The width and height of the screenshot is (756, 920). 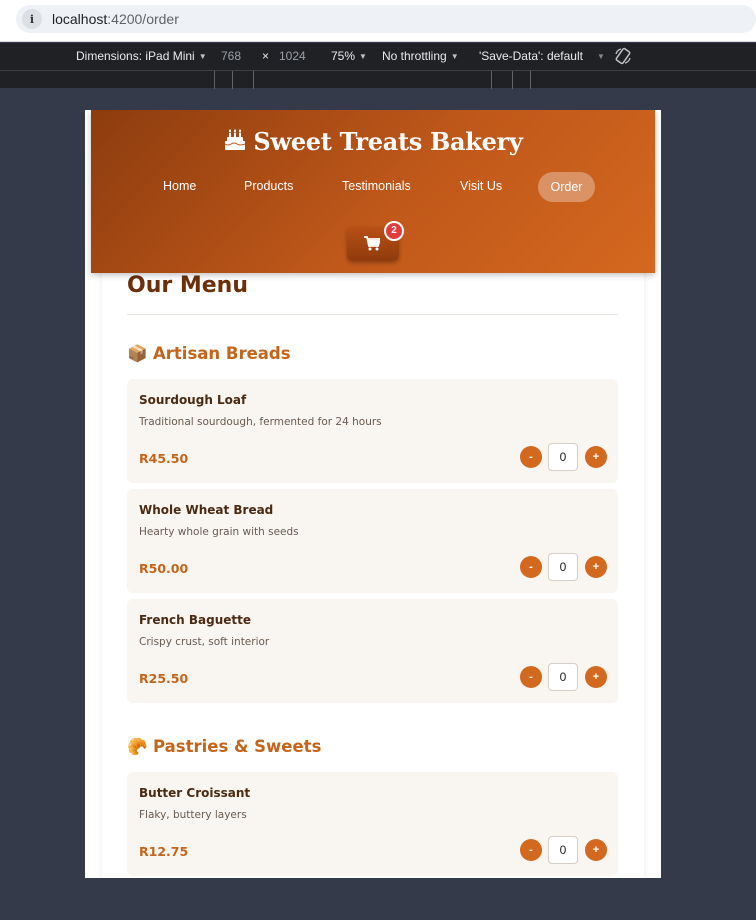 I want to click on brand-name: Sweet Treats Bakery, so click(x=388, y=141).